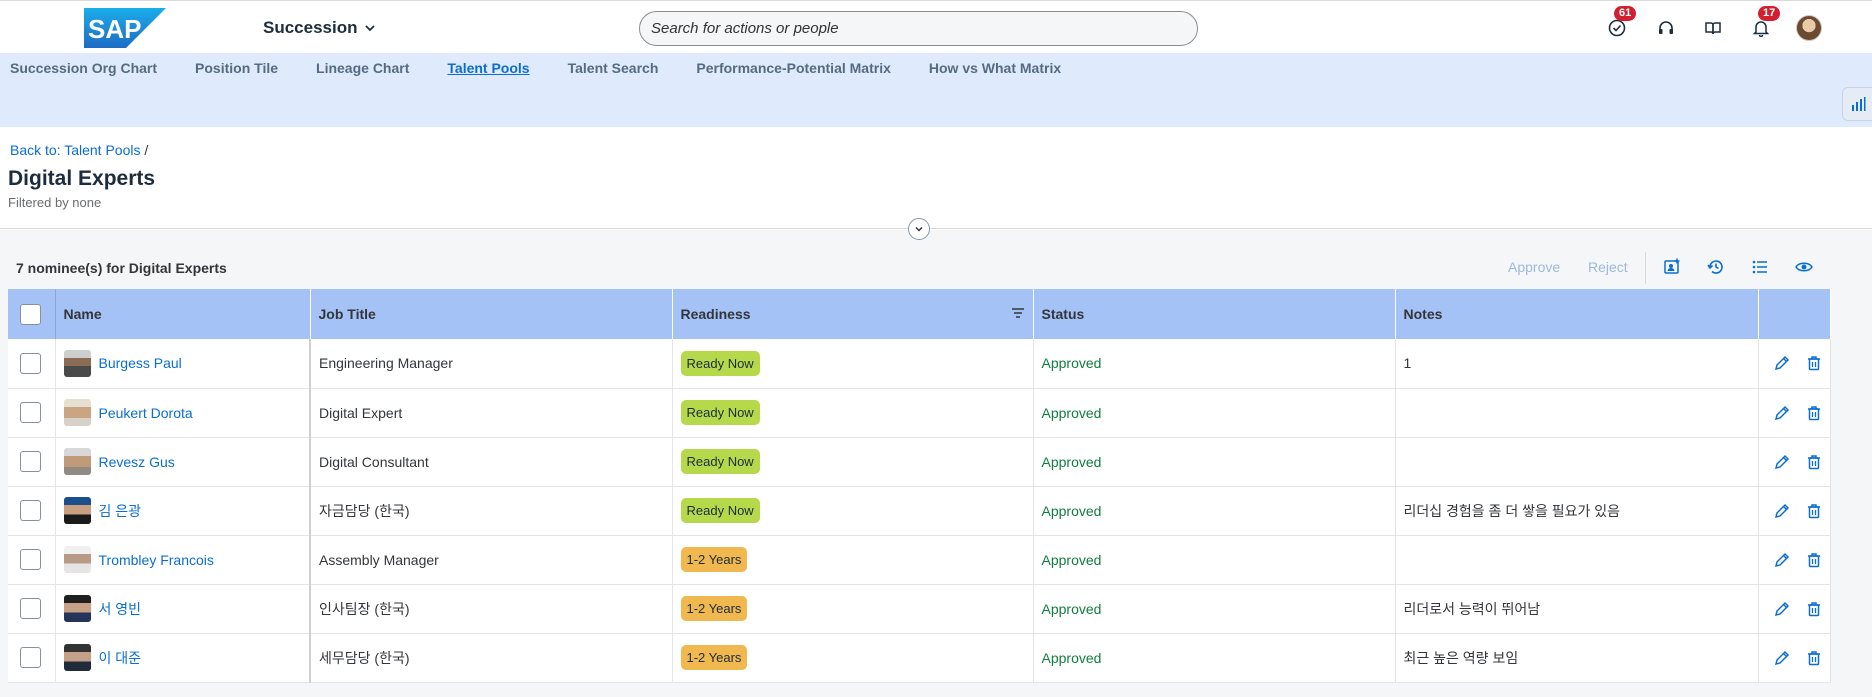  What do you see at coordinates (183, 314) in the screenshot?
I see `column-header-name: Name` at bounding box center [183, 314].